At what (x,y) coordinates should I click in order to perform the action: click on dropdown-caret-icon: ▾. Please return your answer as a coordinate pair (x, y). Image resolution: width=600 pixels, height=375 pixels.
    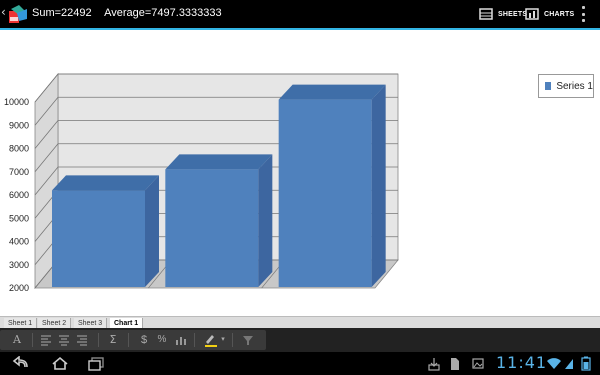
    Looking at the image, I should click on (223, 340).